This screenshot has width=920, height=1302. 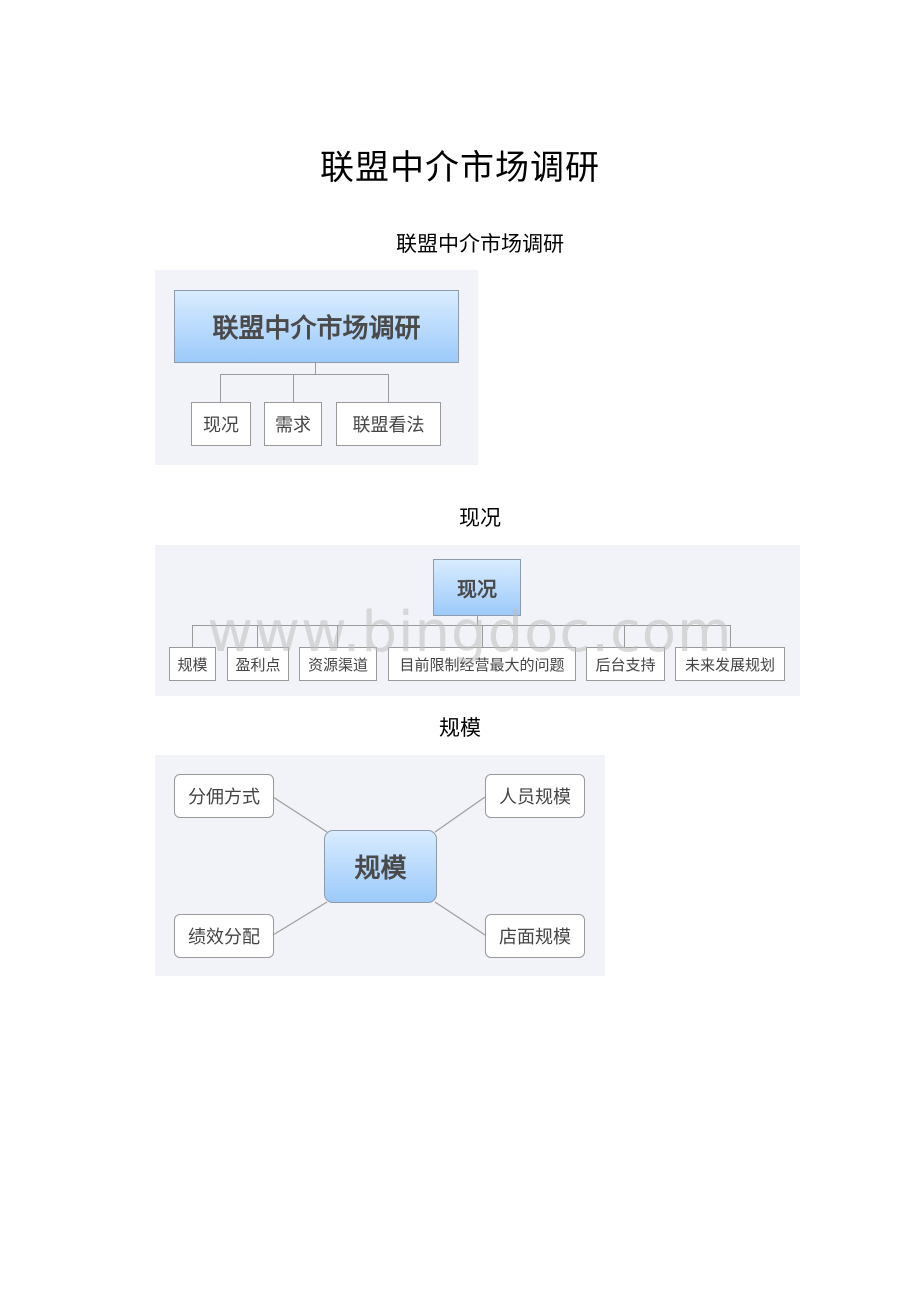 I want to click on child-node: 人员规模, so click(x=535, y=796).